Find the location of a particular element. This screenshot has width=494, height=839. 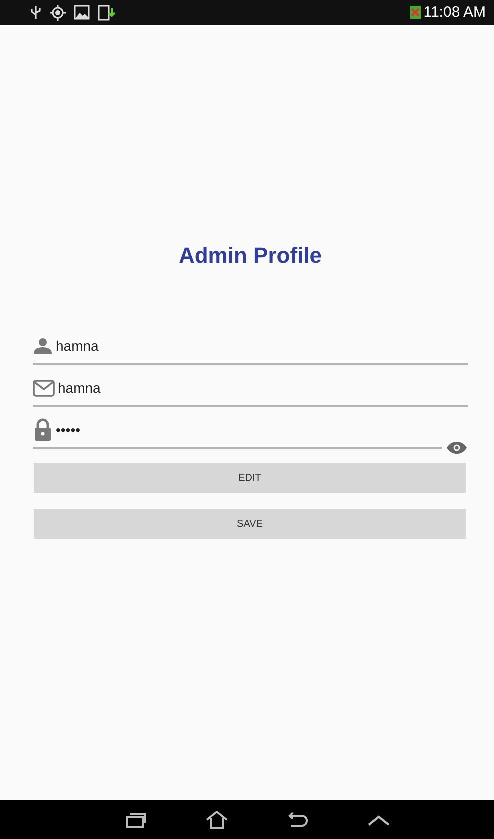

mail-icon is located at coordinates (44, 388).